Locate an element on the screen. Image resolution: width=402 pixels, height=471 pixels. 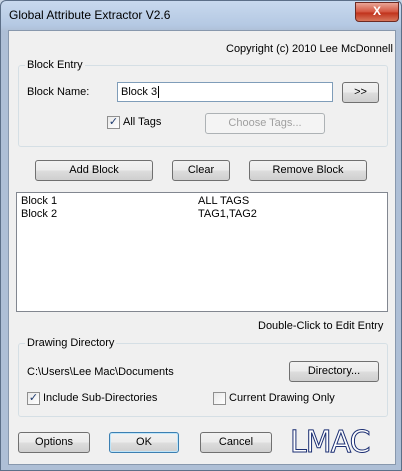
browse-block-button: >> is located at coordinates (360, 92).